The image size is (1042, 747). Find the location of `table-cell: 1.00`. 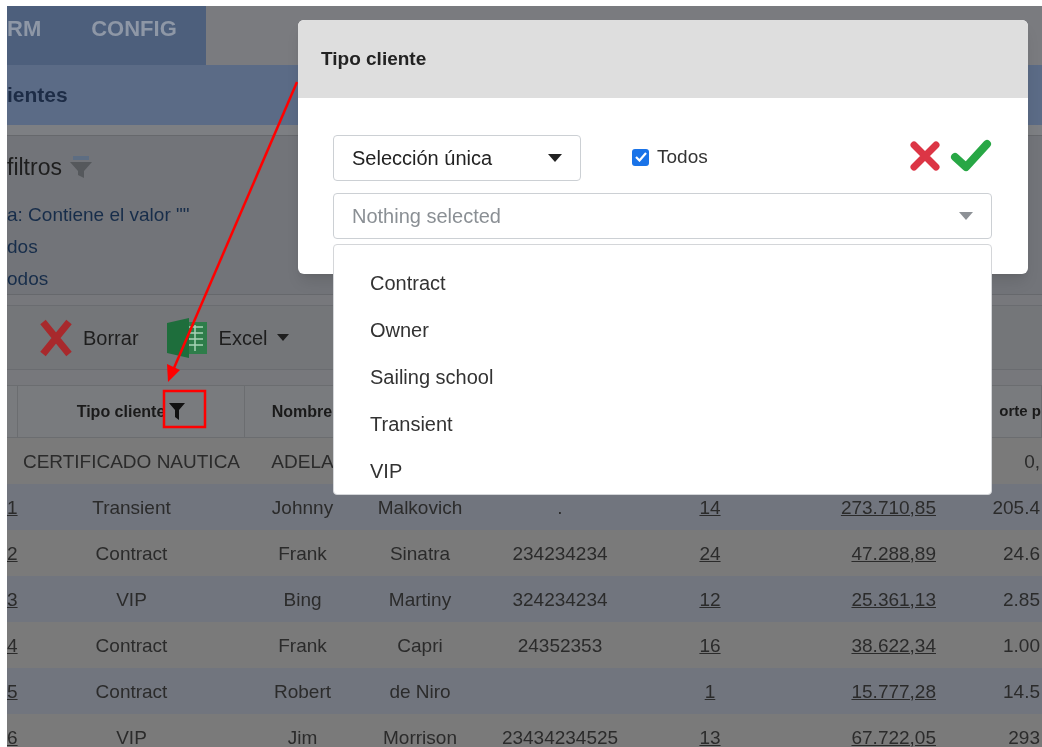

table-cell: 1.00 is located at coordinates (1021, 645).